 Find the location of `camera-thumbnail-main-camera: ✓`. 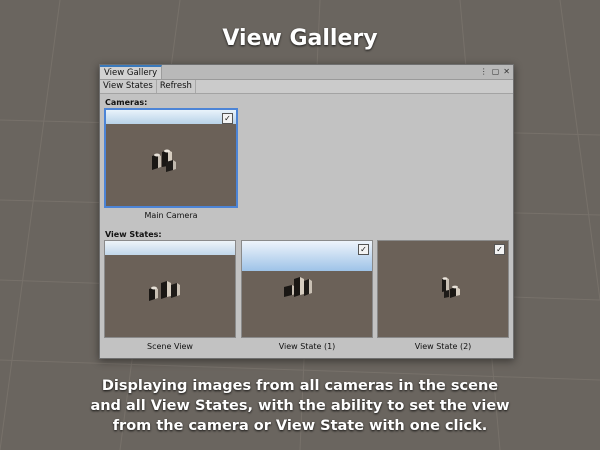

camera-thumbnail-main-camera: ✓ is located at coordinates (171, 158).